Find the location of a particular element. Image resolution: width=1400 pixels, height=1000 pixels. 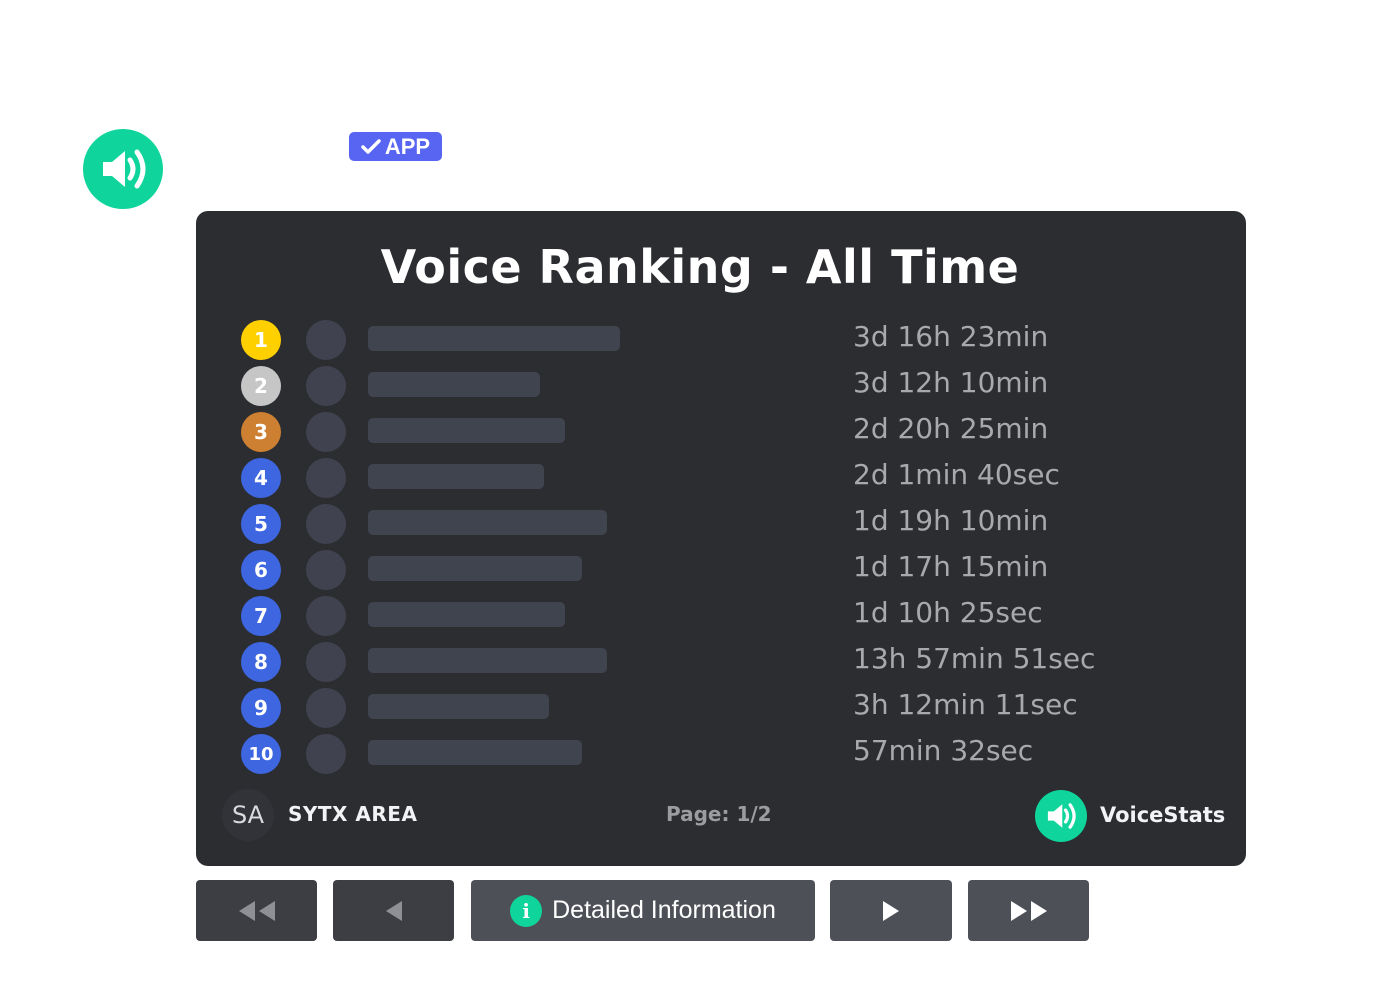

brand-name: VoiceStats is located at coordinates (1163, 815).